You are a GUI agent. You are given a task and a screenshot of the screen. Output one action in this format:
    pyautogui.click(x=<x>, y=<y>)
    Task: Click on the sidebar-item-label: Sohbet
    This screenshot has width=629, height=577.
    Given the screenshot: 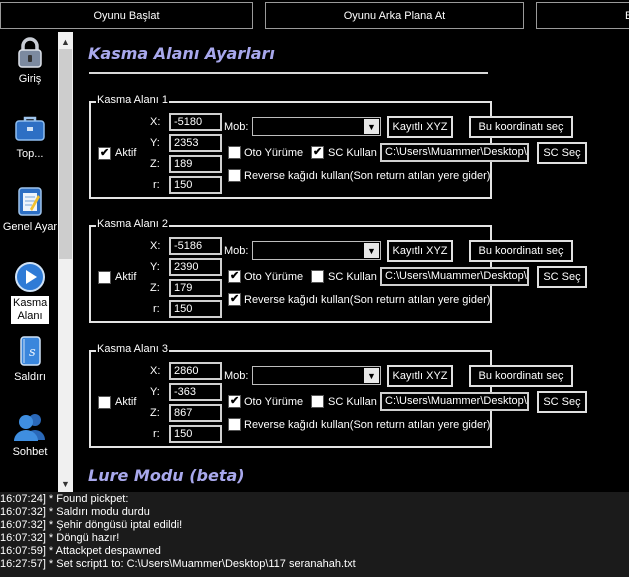 What is the action you would take?
    pyautogui.click(x=30, y=452)
    